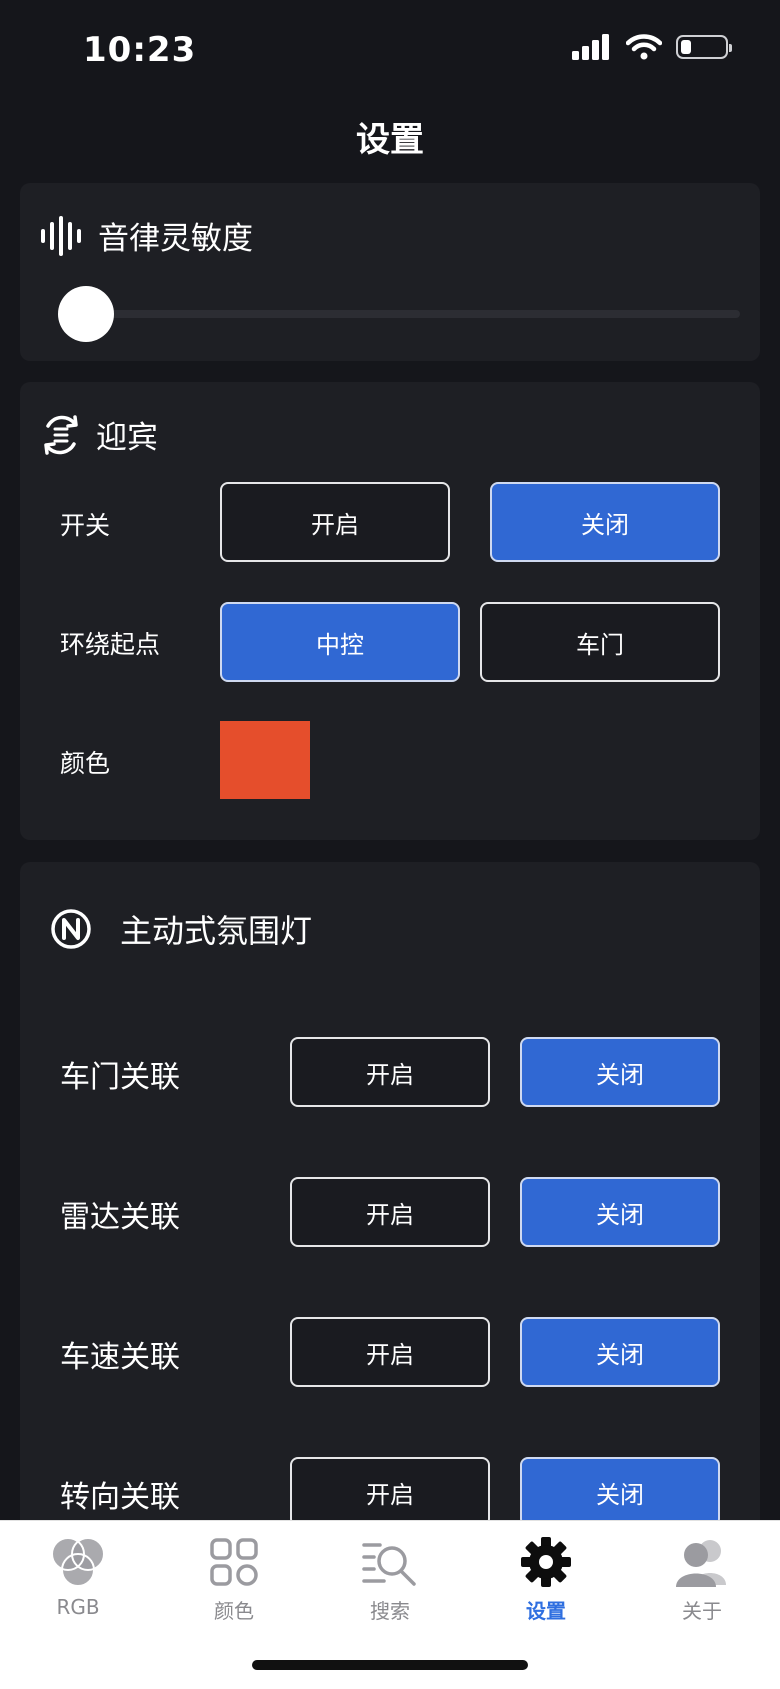  What do you see at coordinates (590, 47) in the screenshot?
I see `signal-icon` at bounding box center [590, 47].